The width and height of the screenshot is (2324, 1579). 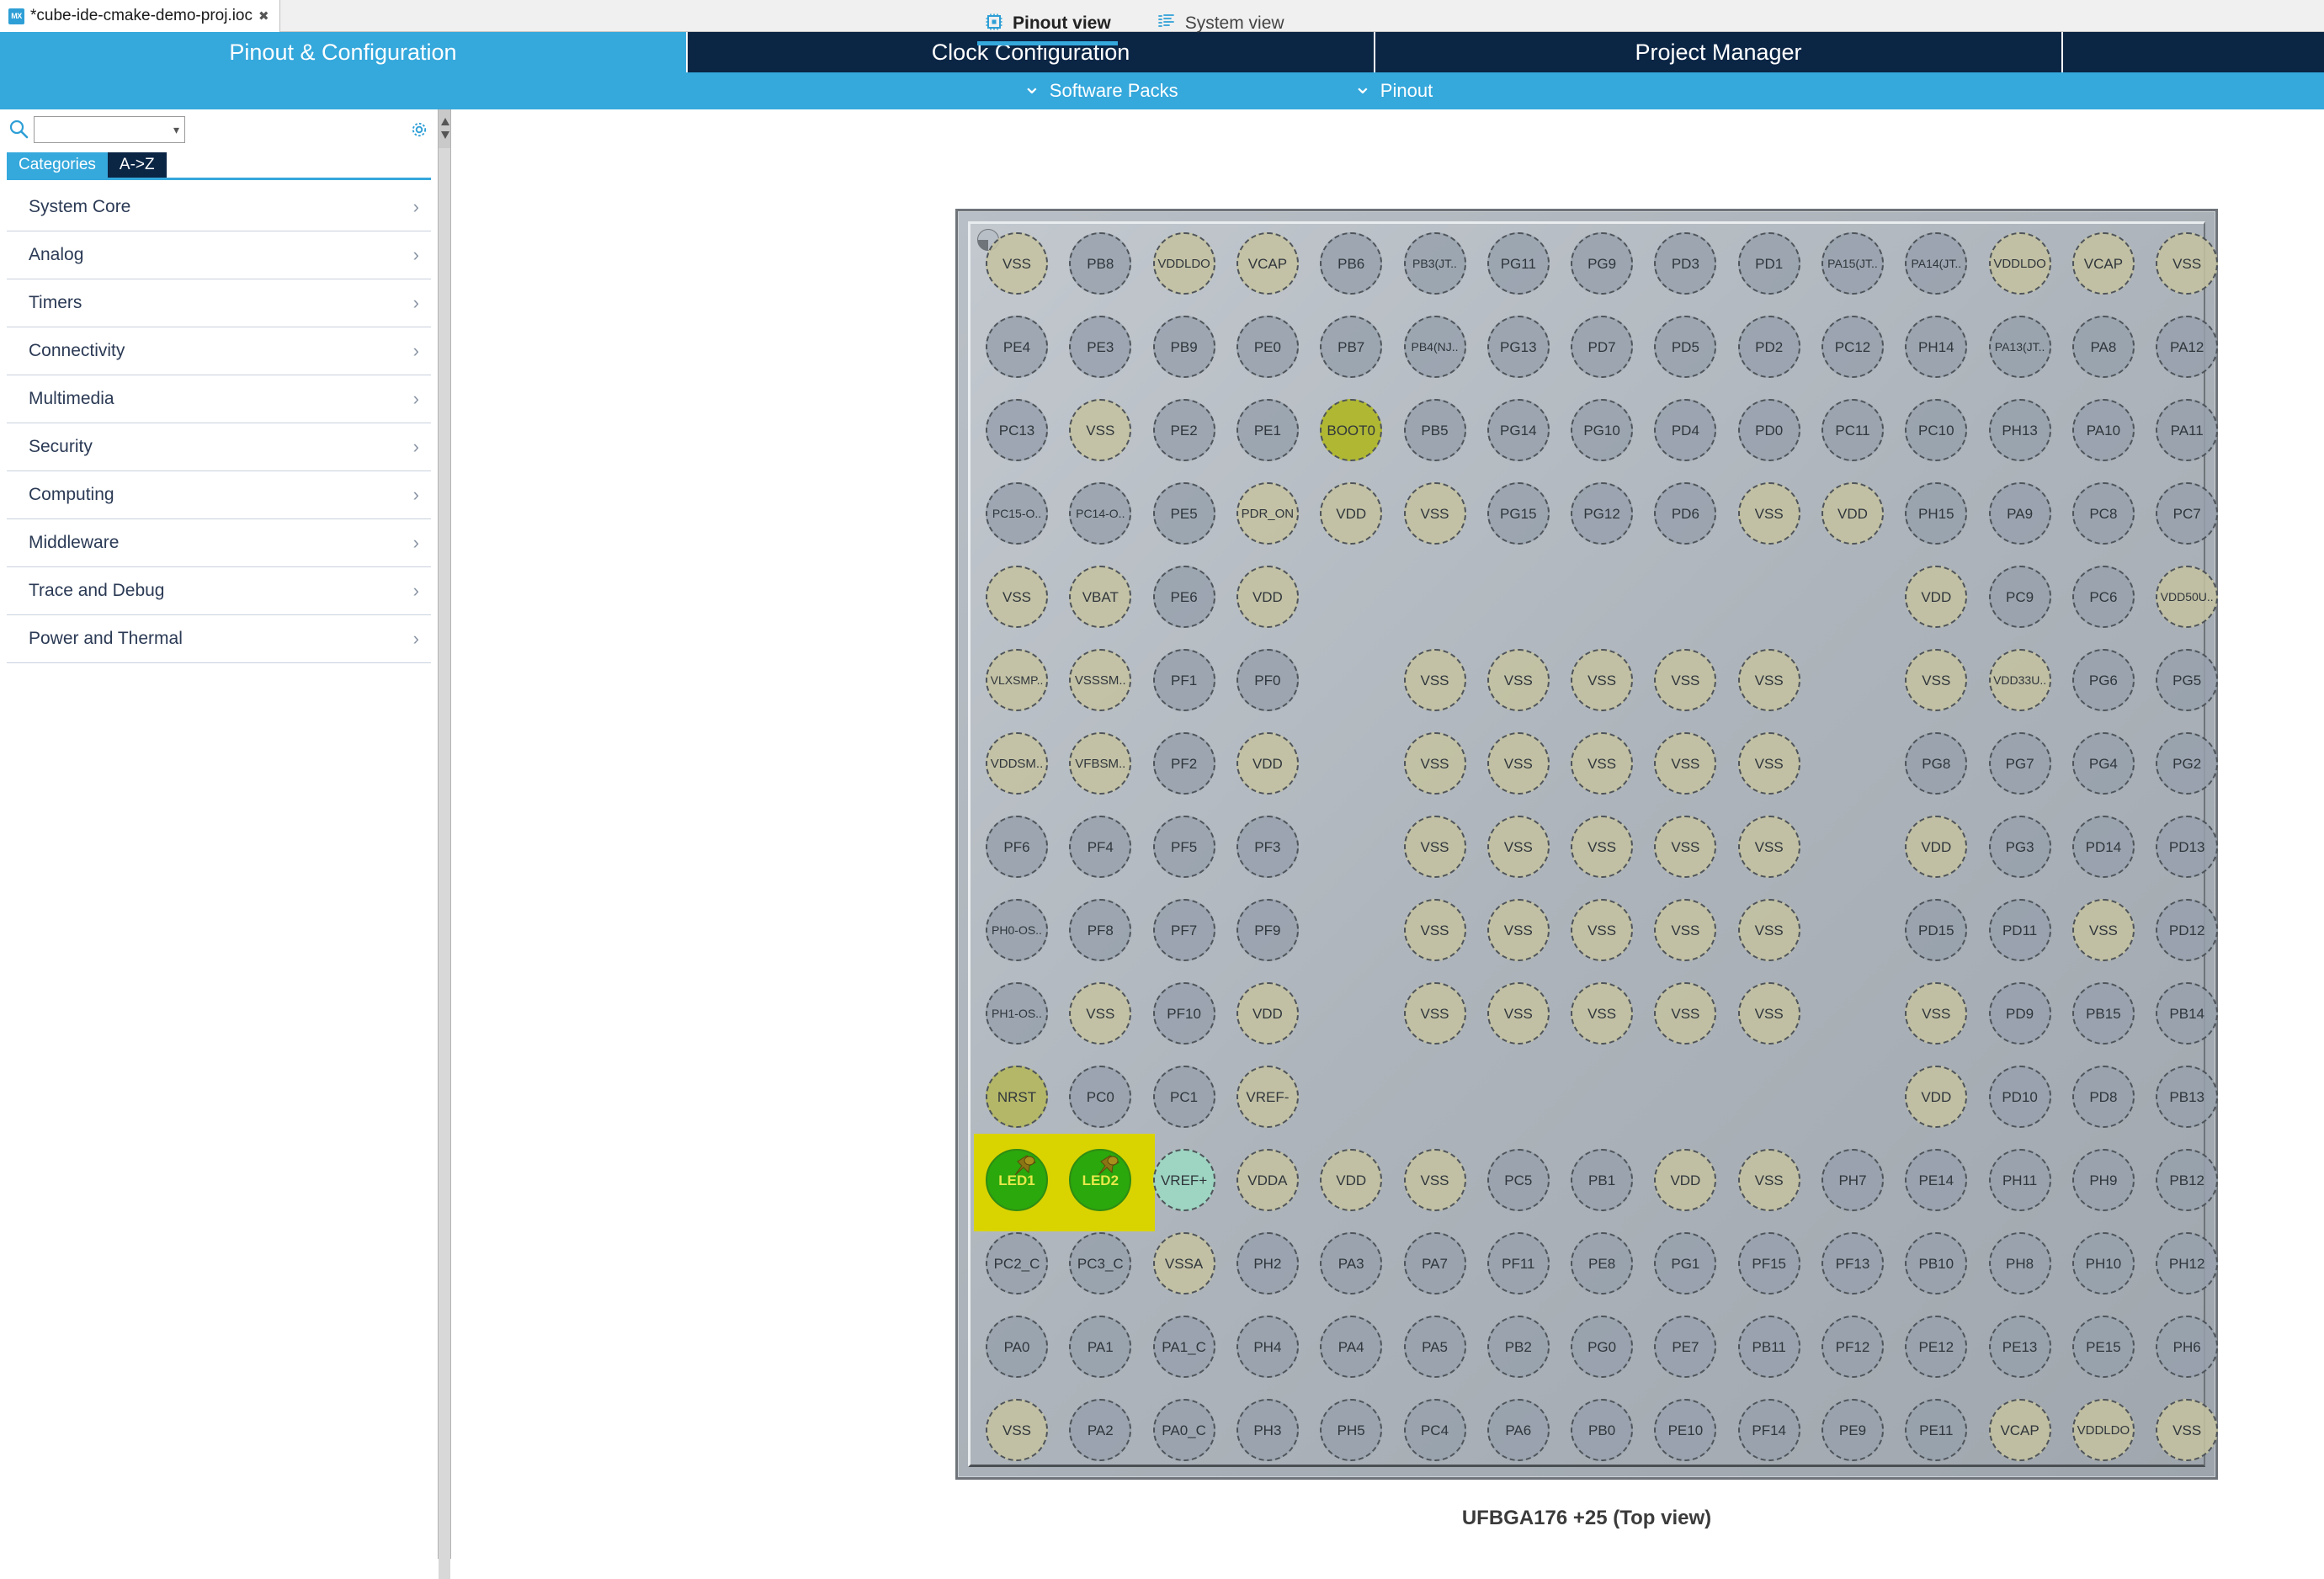 What do you see at coordinates (1936, 1097) in the screenshot?
I see `pin-vdd-r11c12: VDD` at bounding box center [1936, 1097].